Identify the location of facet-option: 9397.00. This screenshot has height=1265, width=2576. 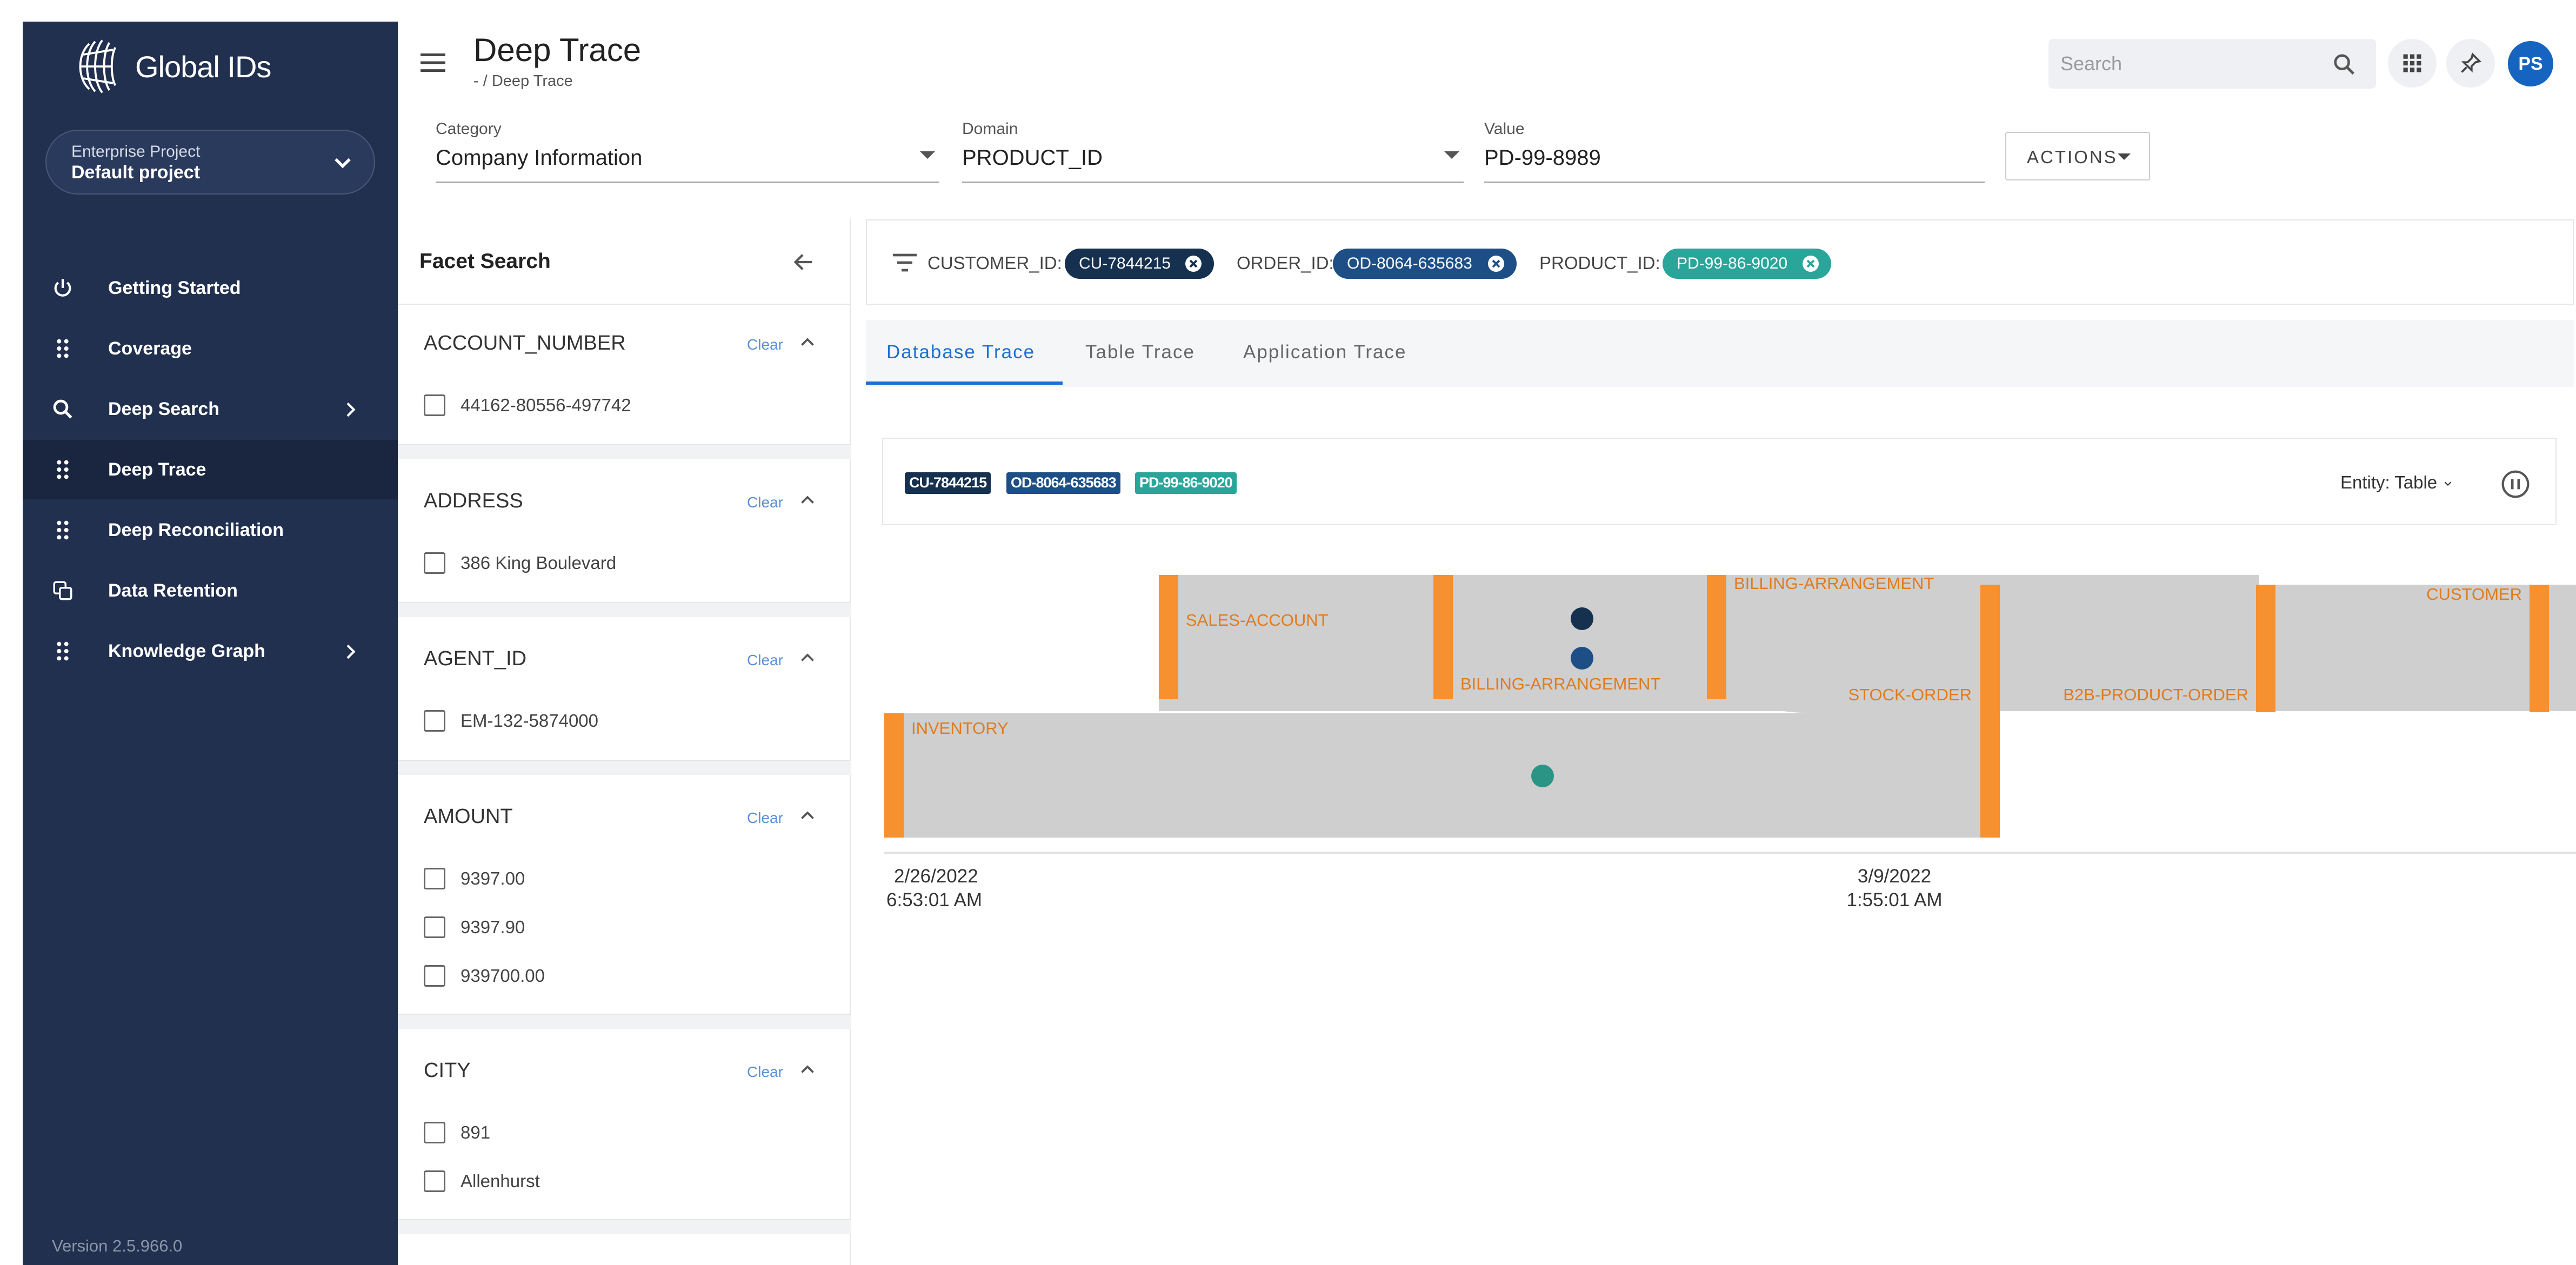
(474, 878).